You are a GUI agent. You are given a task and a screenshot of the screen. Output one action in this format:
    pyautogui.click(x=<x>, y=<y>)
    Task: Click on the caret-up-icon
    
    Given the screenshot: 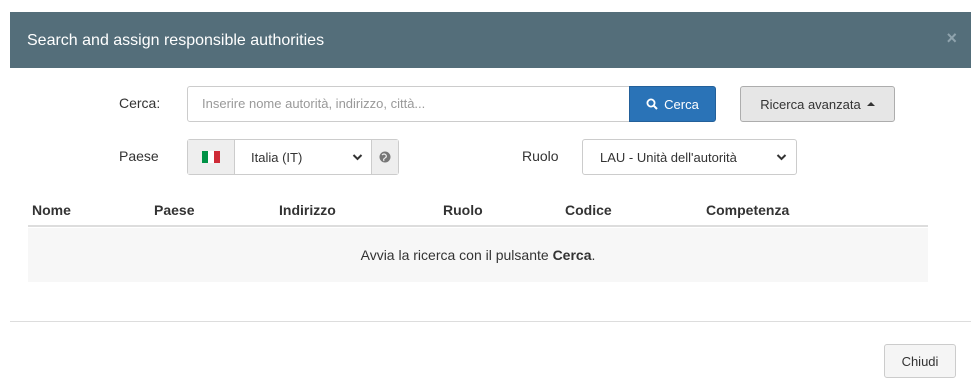 What is the action you would take?
    pyautogui.click(x=870, y=104)
    